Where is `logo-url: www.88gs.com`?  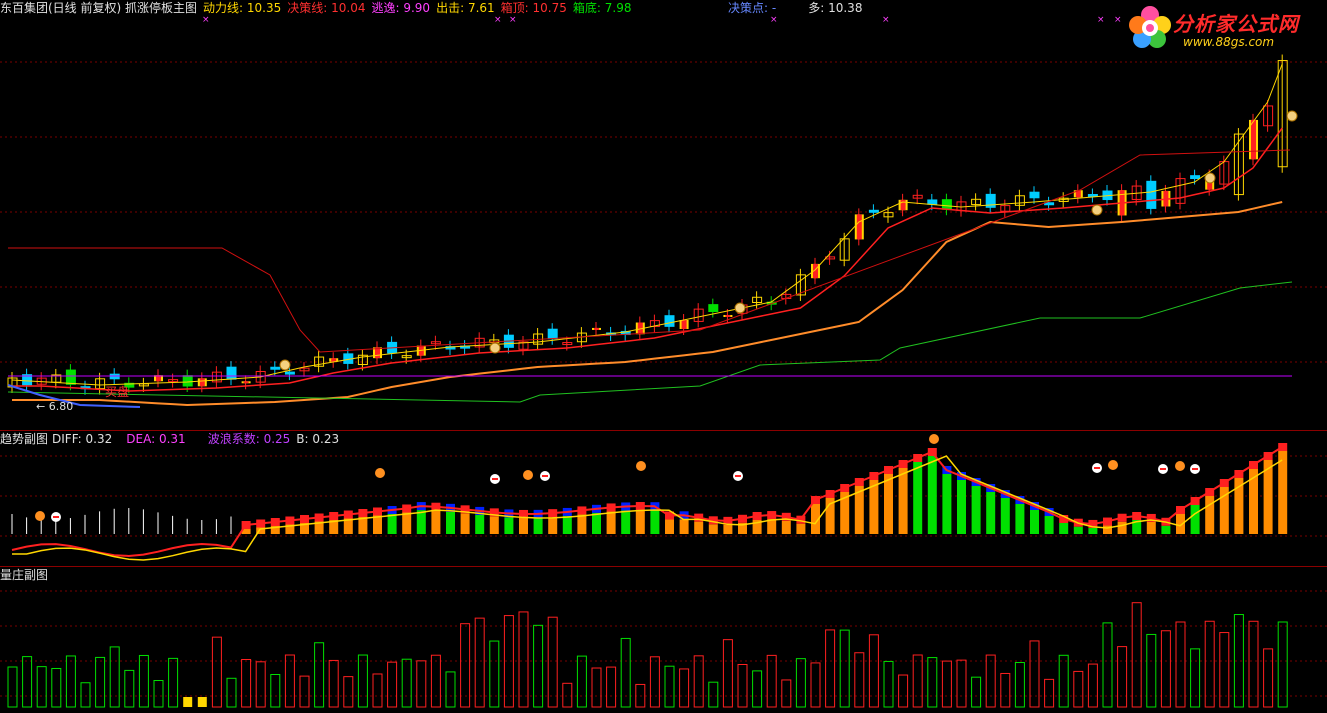 logo-url: www.88gs.com is located at coordinates (1229, 42).